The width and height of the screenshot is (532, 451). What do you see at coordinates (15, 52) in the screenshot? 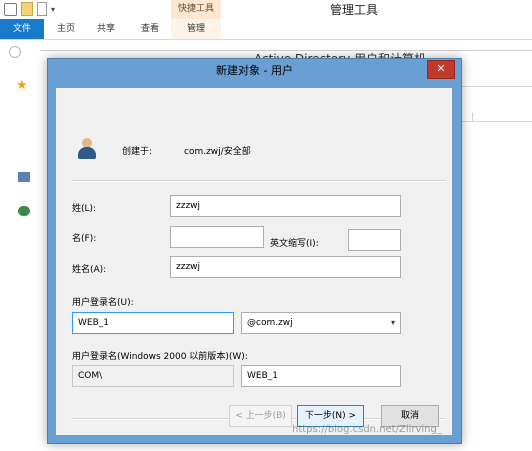
I see `back-nav-icon` at bounding box center [15, 52].